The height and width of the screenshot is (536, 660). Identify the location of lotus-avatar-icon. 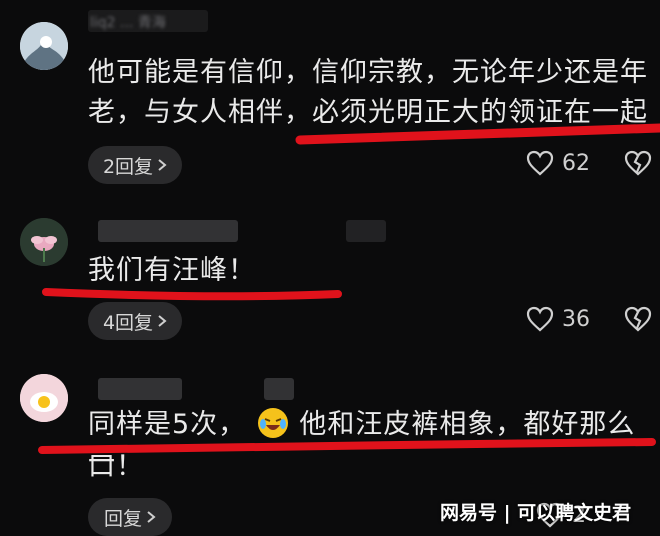
(44, 242).